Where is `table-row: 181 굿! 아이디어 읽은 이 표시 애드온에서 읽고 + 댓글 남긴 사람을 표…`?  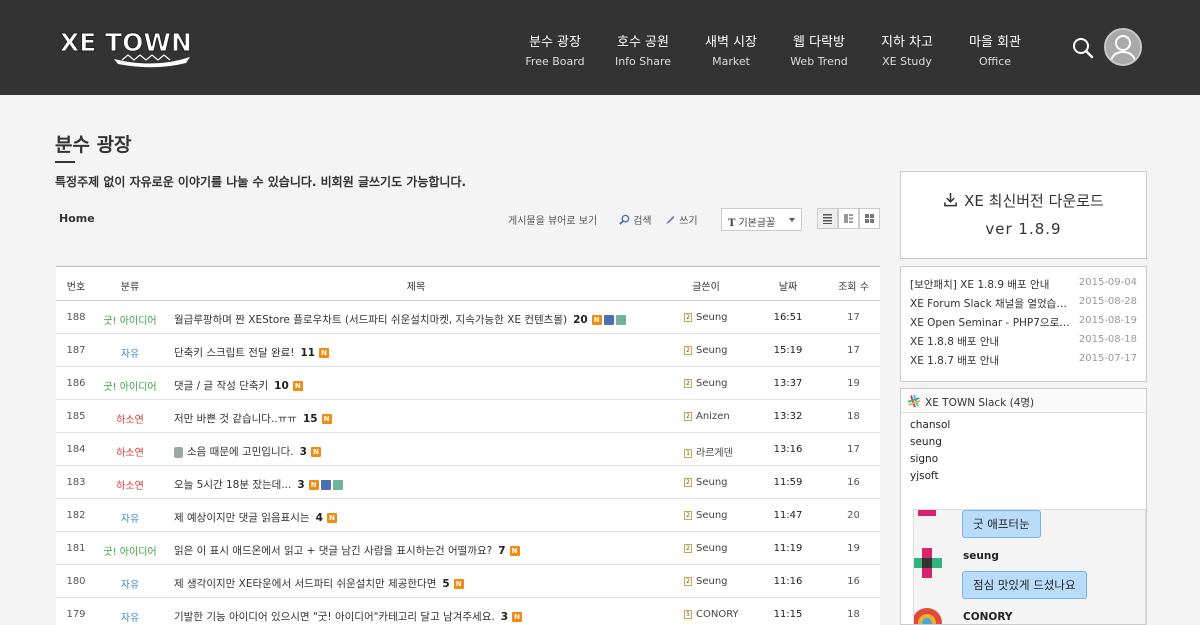
table-row: 181 굿! 아이디어 읽은 이 표시 애드온에서 읽고 + 댓글 남긴 사람을 표… is located at coordinates (468, 548).